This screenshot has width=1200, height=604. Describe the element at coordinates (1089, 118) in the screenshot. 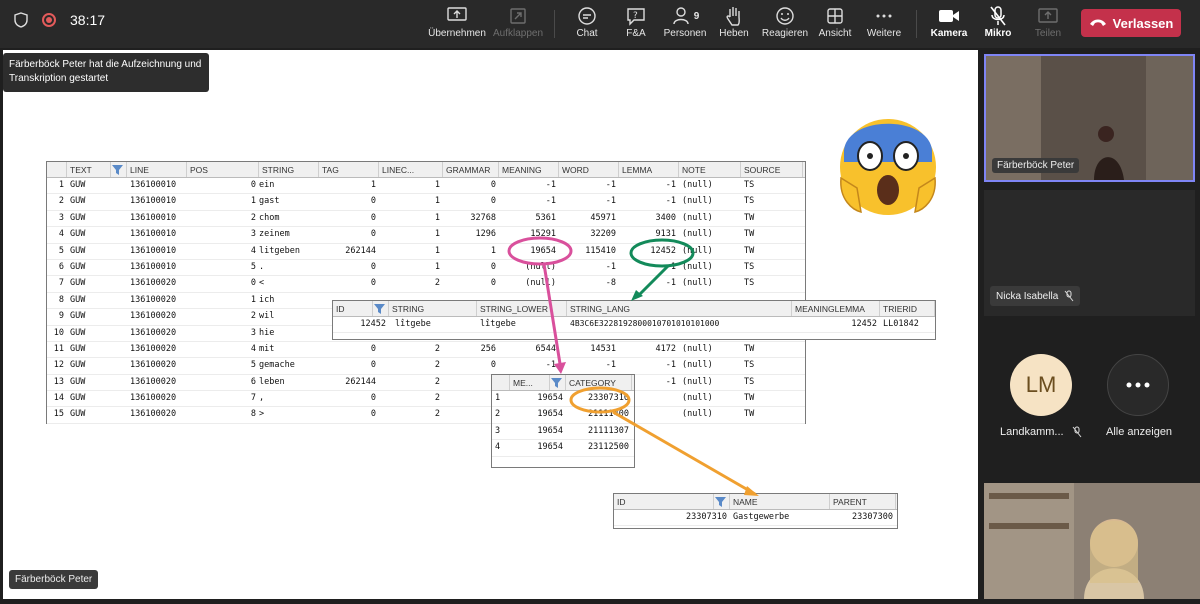

I see `participant-video-peter: Färberböck Peter` at that location.